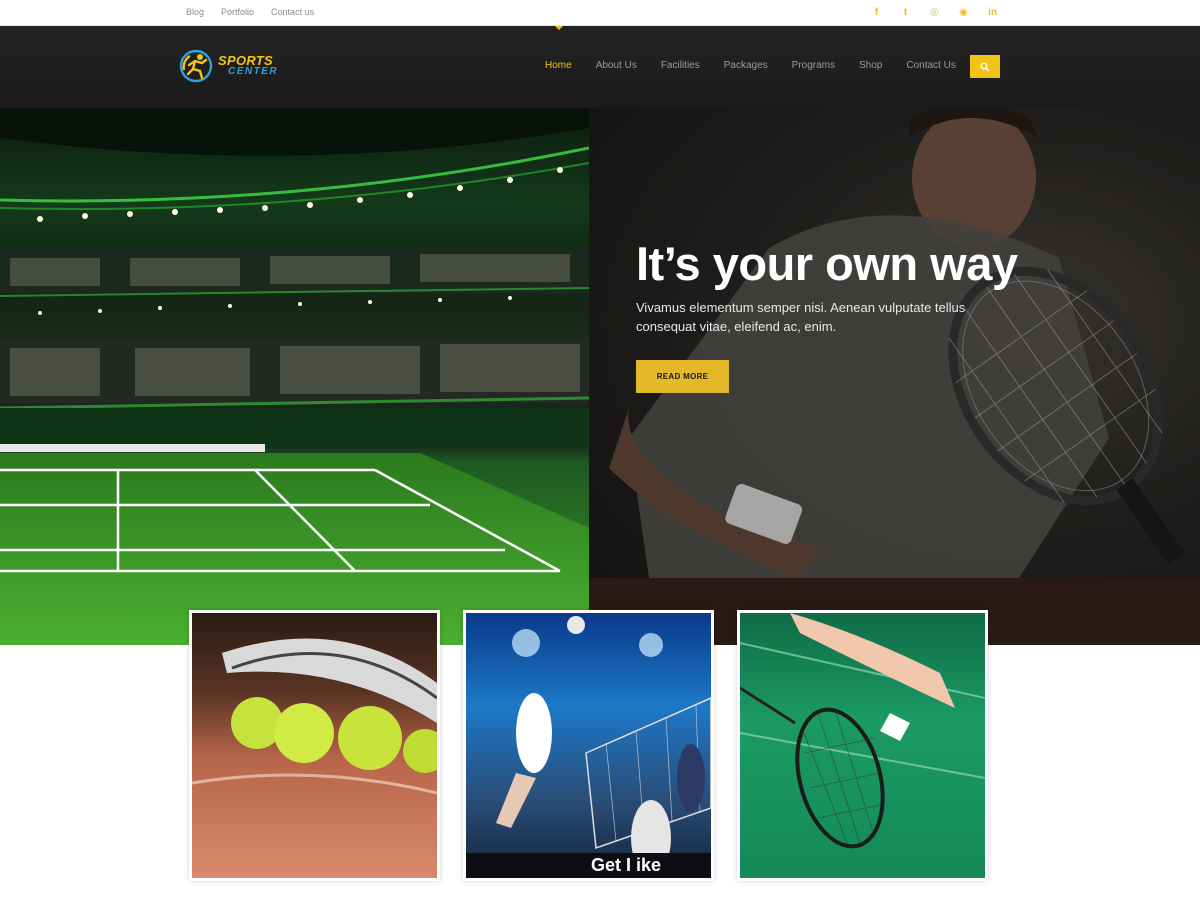 The image size is (1200, 900). Describe the element at coordinates (992, 12) in the screenshot. I see `linkedin-icon: in` at that location.